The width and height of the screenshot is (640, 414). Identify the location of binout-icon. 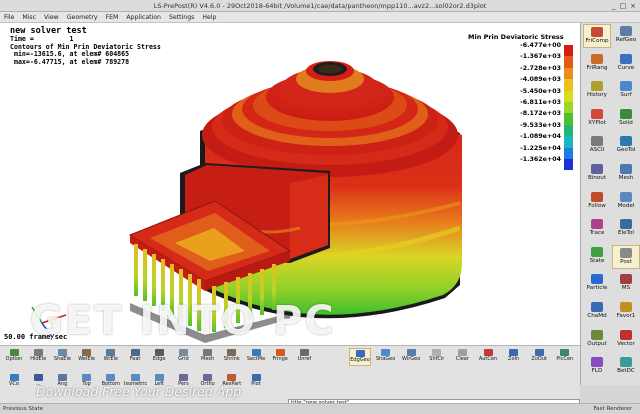
(597, 169).